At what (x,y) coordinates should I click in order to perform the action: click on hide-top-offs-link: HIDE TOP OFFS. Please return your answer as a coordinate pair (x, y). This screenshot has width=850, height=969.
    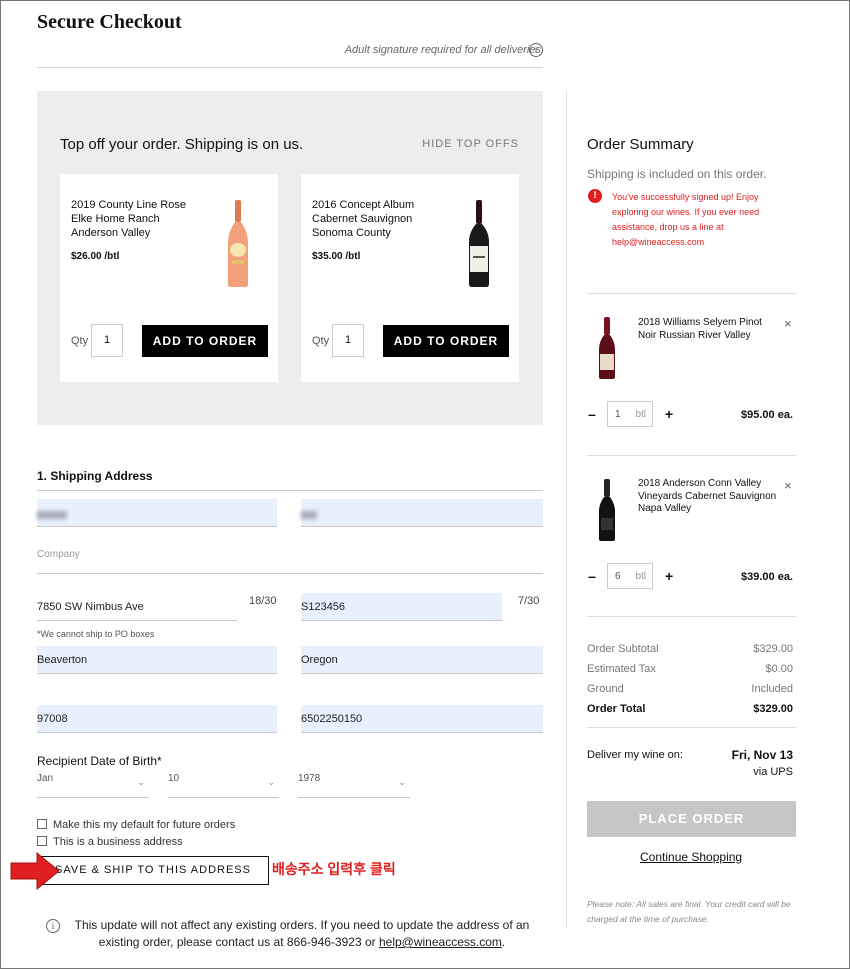
    Looking at the image, I should click on (470, 144).